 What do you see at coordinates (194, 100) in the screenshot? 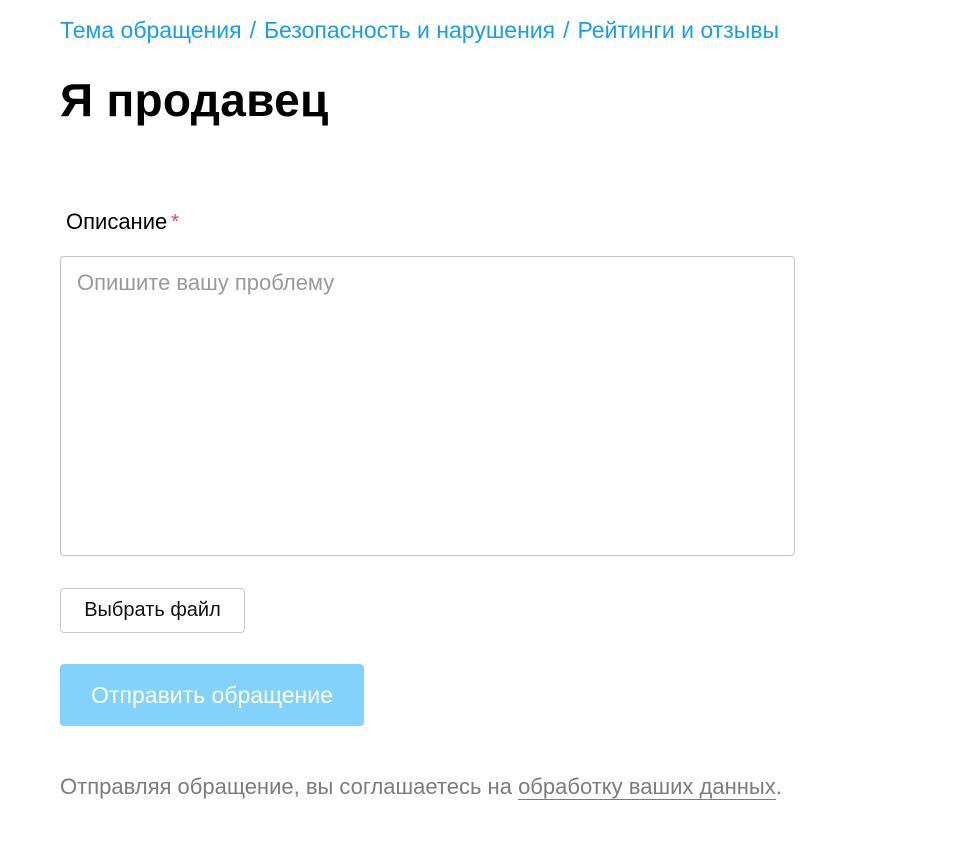
I see `page-title: Я продавец` at bounding box center [194, 100].